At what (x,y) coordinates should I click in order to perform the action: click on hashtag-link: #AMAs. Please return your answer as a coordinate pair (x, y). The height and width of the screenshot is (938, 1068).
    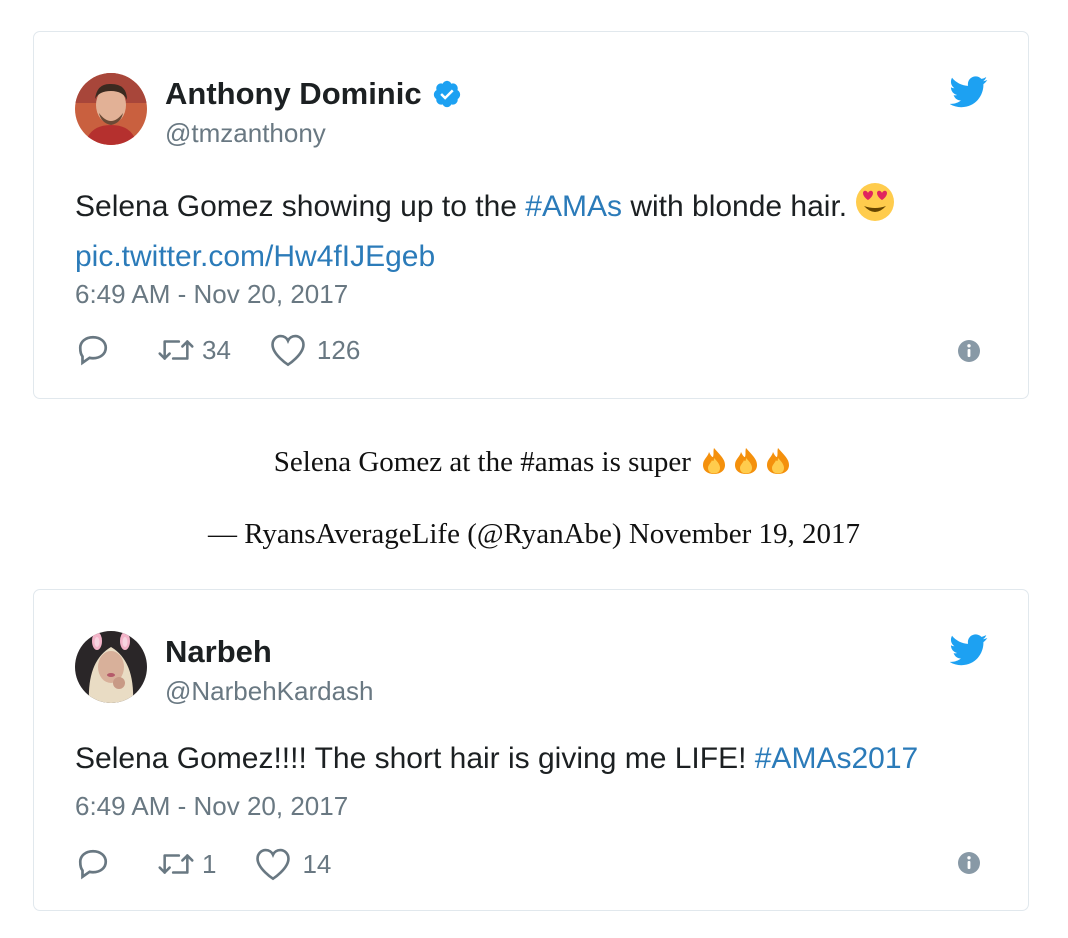
    Looking at the image, I should click on (573, 206).